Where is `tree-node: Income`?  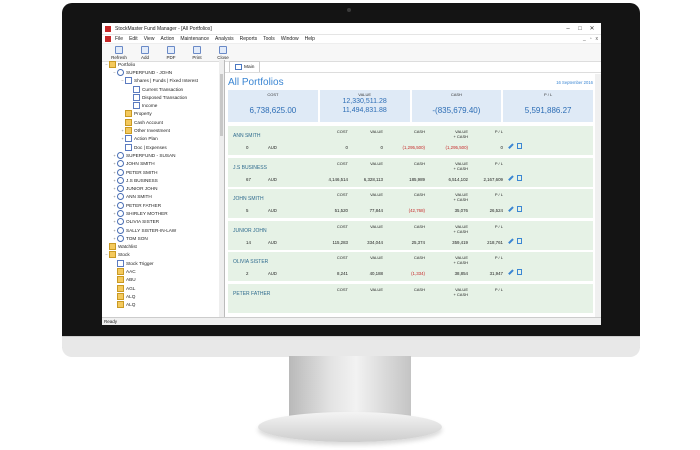 tree-node: Income is located at coordinates (163, 105).